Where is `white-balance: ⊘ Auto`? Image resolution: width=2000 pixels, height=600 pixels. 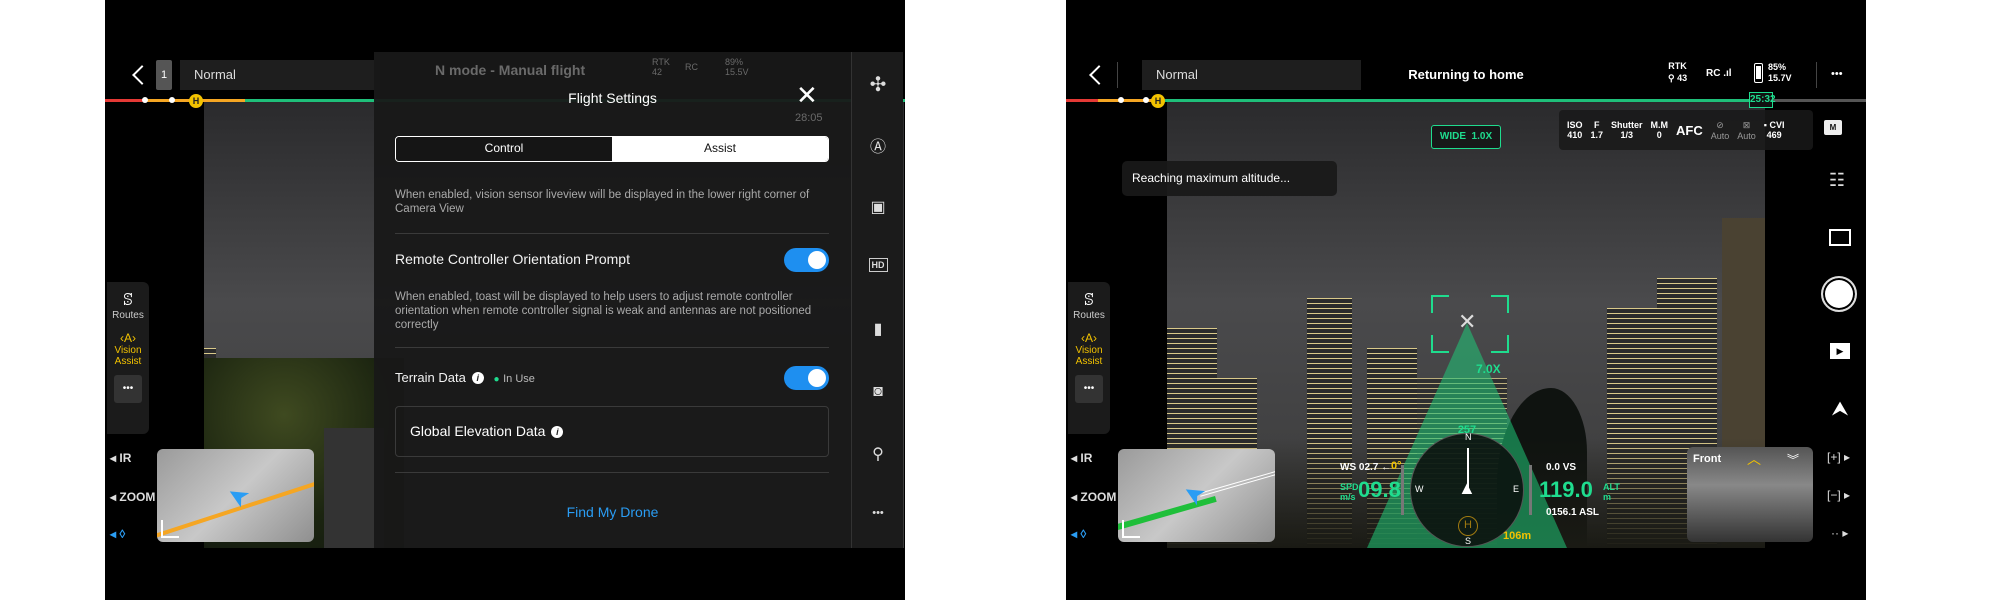
white-balance: ⊘ Auto is located at coordinates (1720, 130).